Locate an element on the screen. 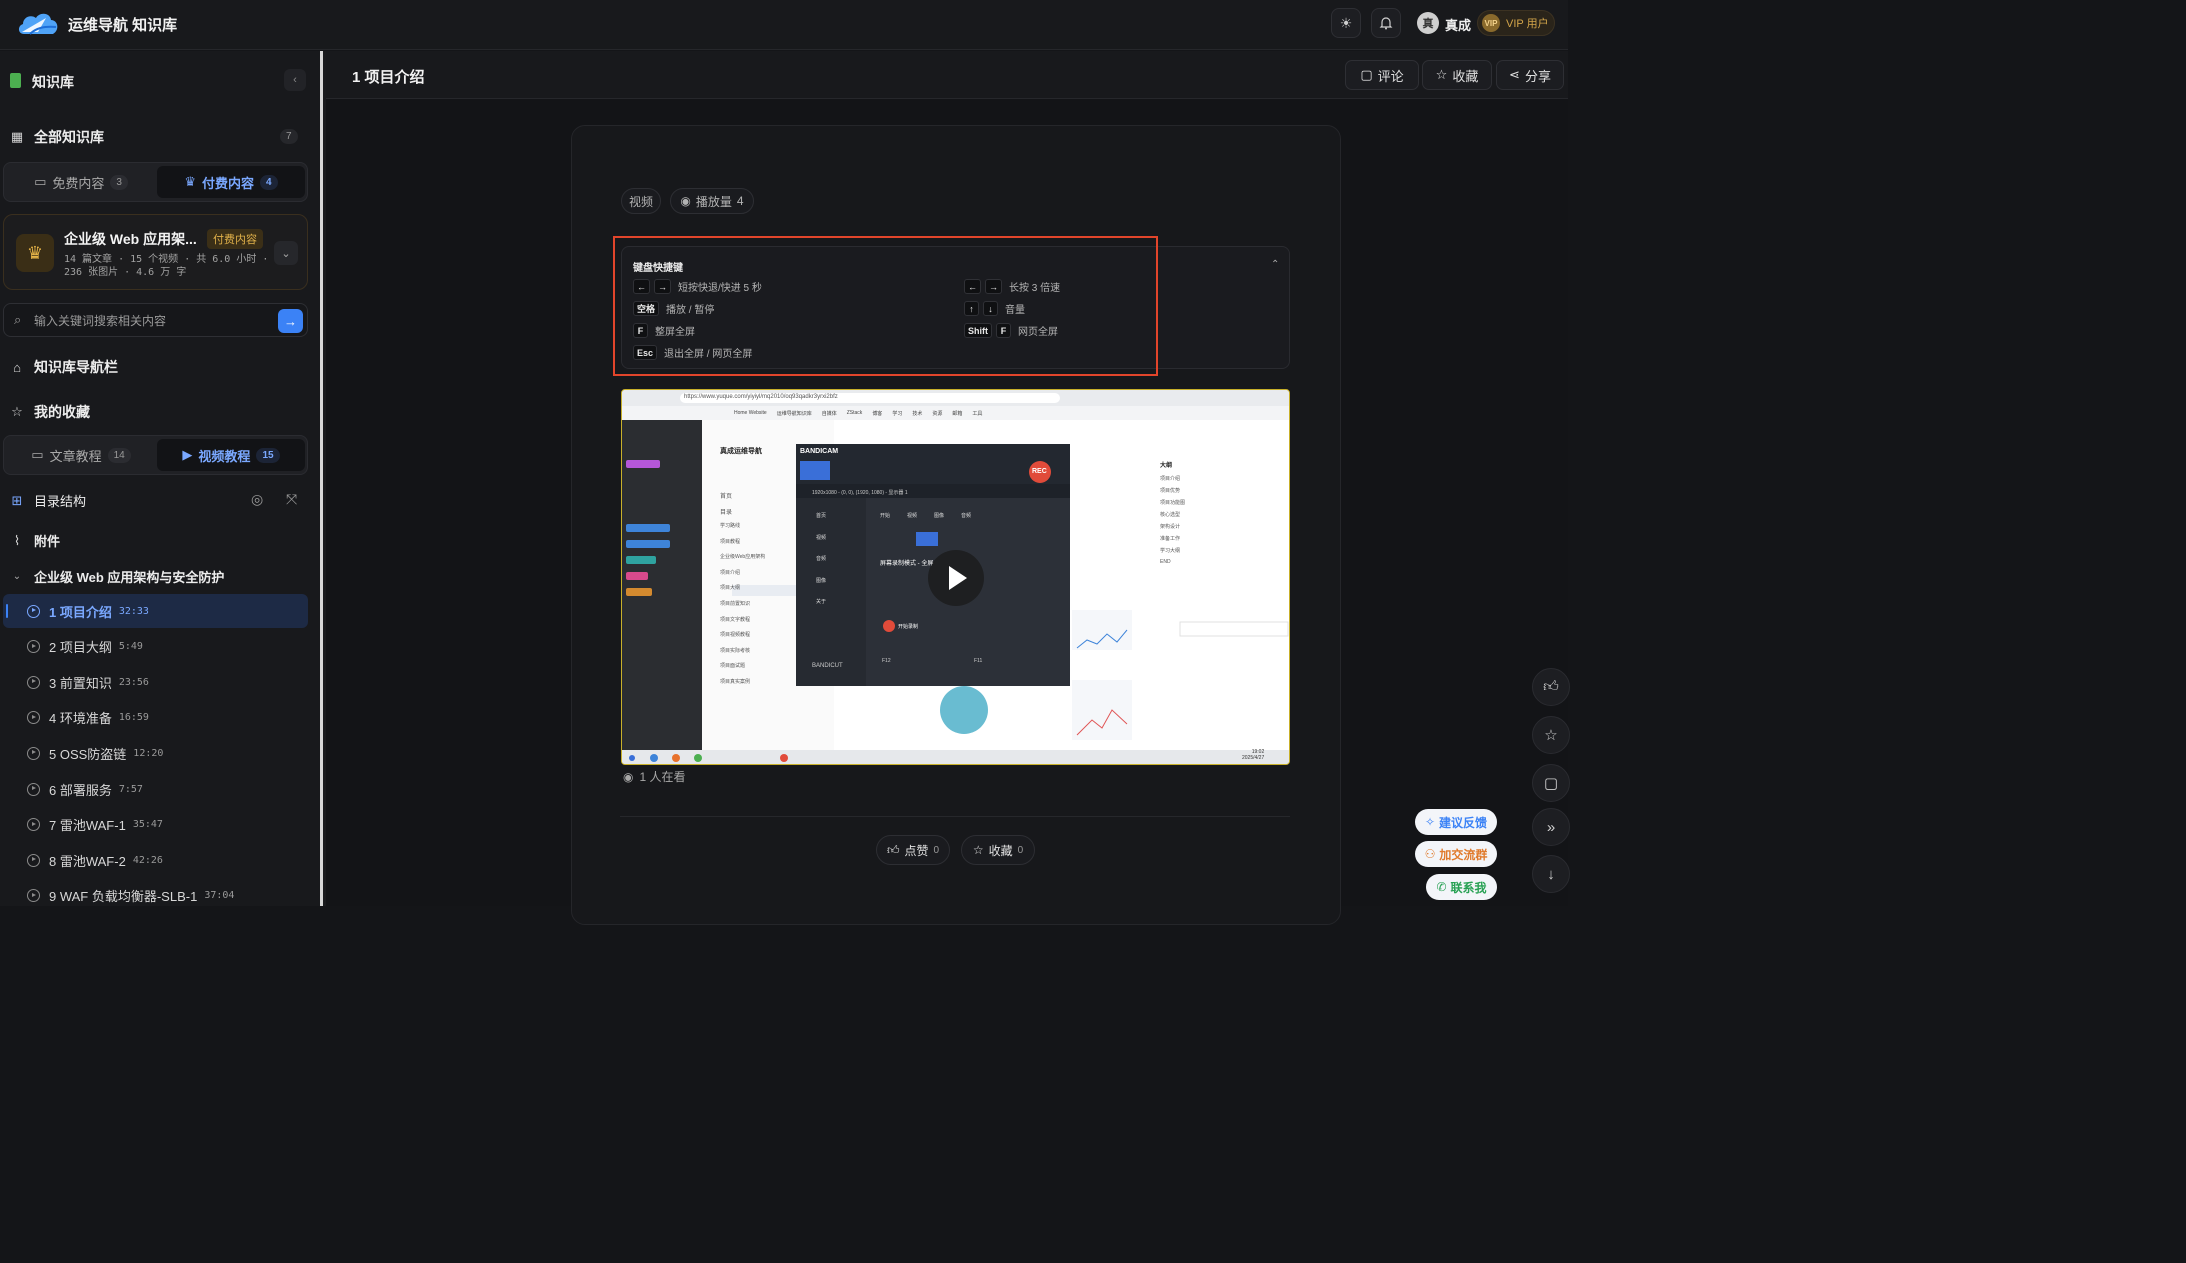 The width and height of the screenshot is (2186, 1263). bandicam-tab: 视频 is located at coordinates (912, 516).